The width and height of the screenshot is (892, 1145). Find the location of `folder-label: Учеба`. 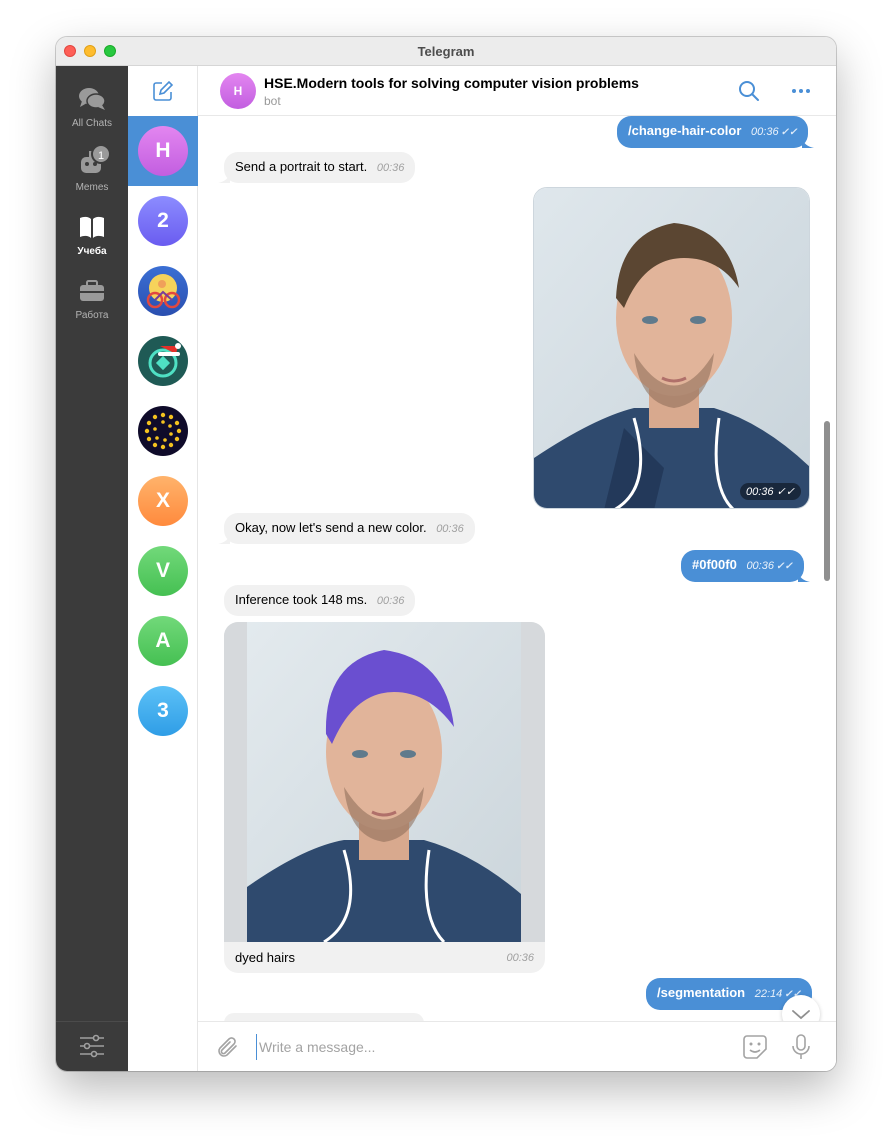

folder-label: Учеба is located at coordinates (92, 251).